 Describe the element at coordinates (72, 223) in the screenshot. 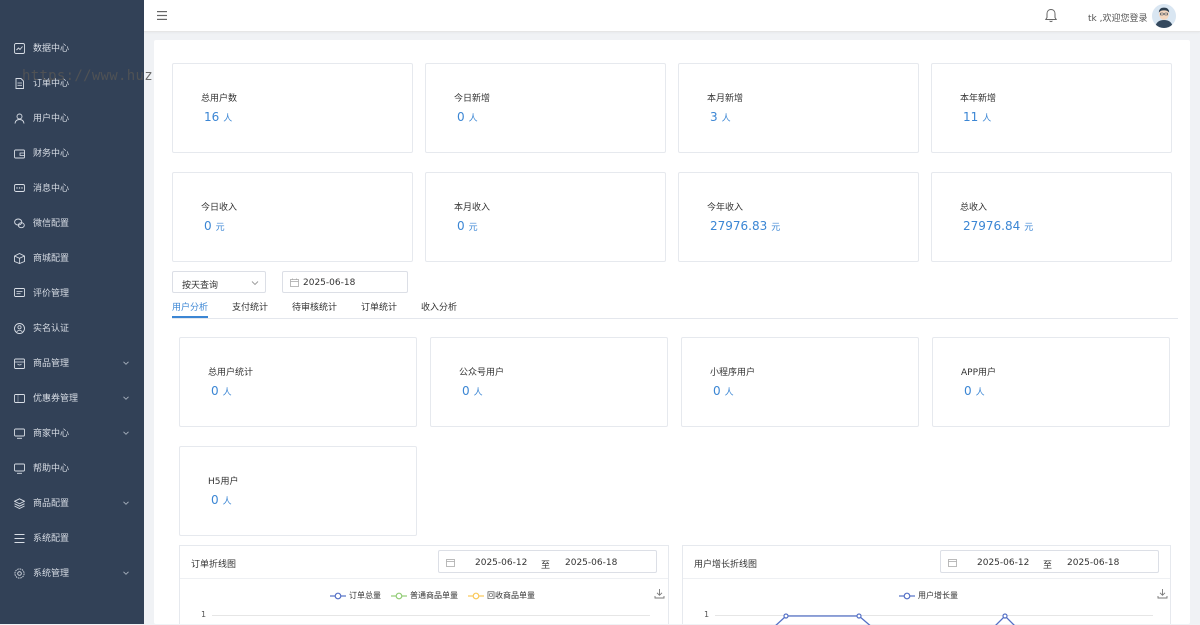

I see `sidebar-item: 微信配置` at that location.